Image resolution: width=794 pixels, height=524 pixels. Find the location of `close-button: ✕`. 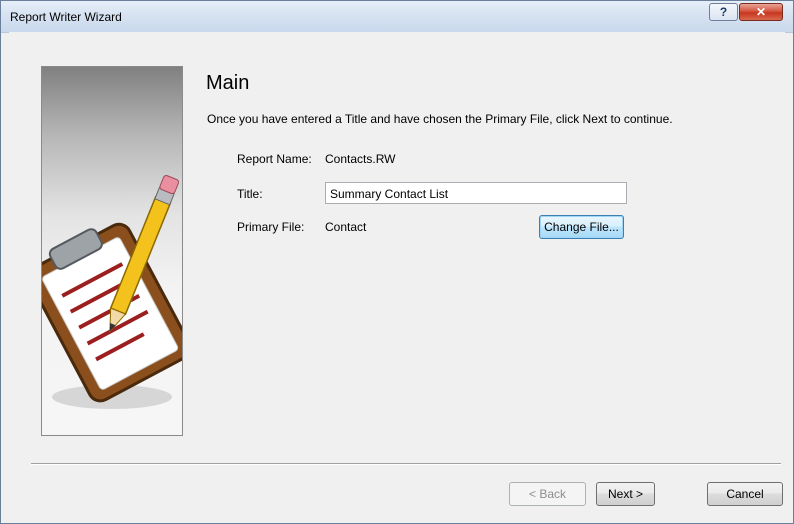

close-button: ✕ is located at coordinates (761, 12).